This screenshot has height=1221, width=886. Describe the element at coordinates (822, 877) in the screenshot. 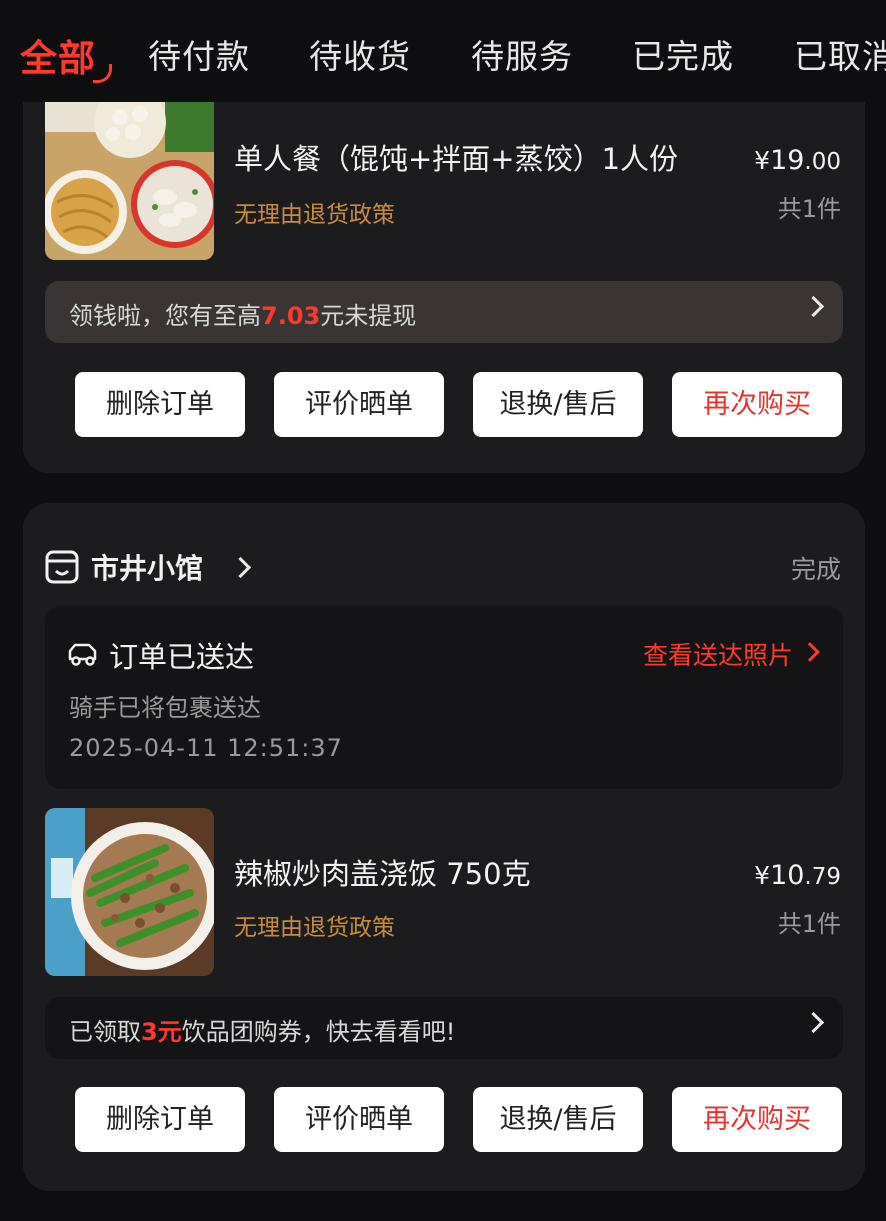

I see `price-decimal: .79` at that location.